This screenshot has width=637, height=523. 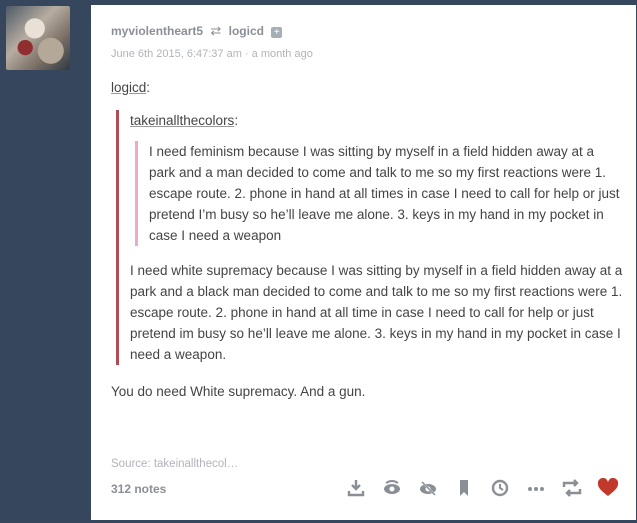 I want to click on quote-user-link: takeinallthecolors, so click(x=182, y=120).